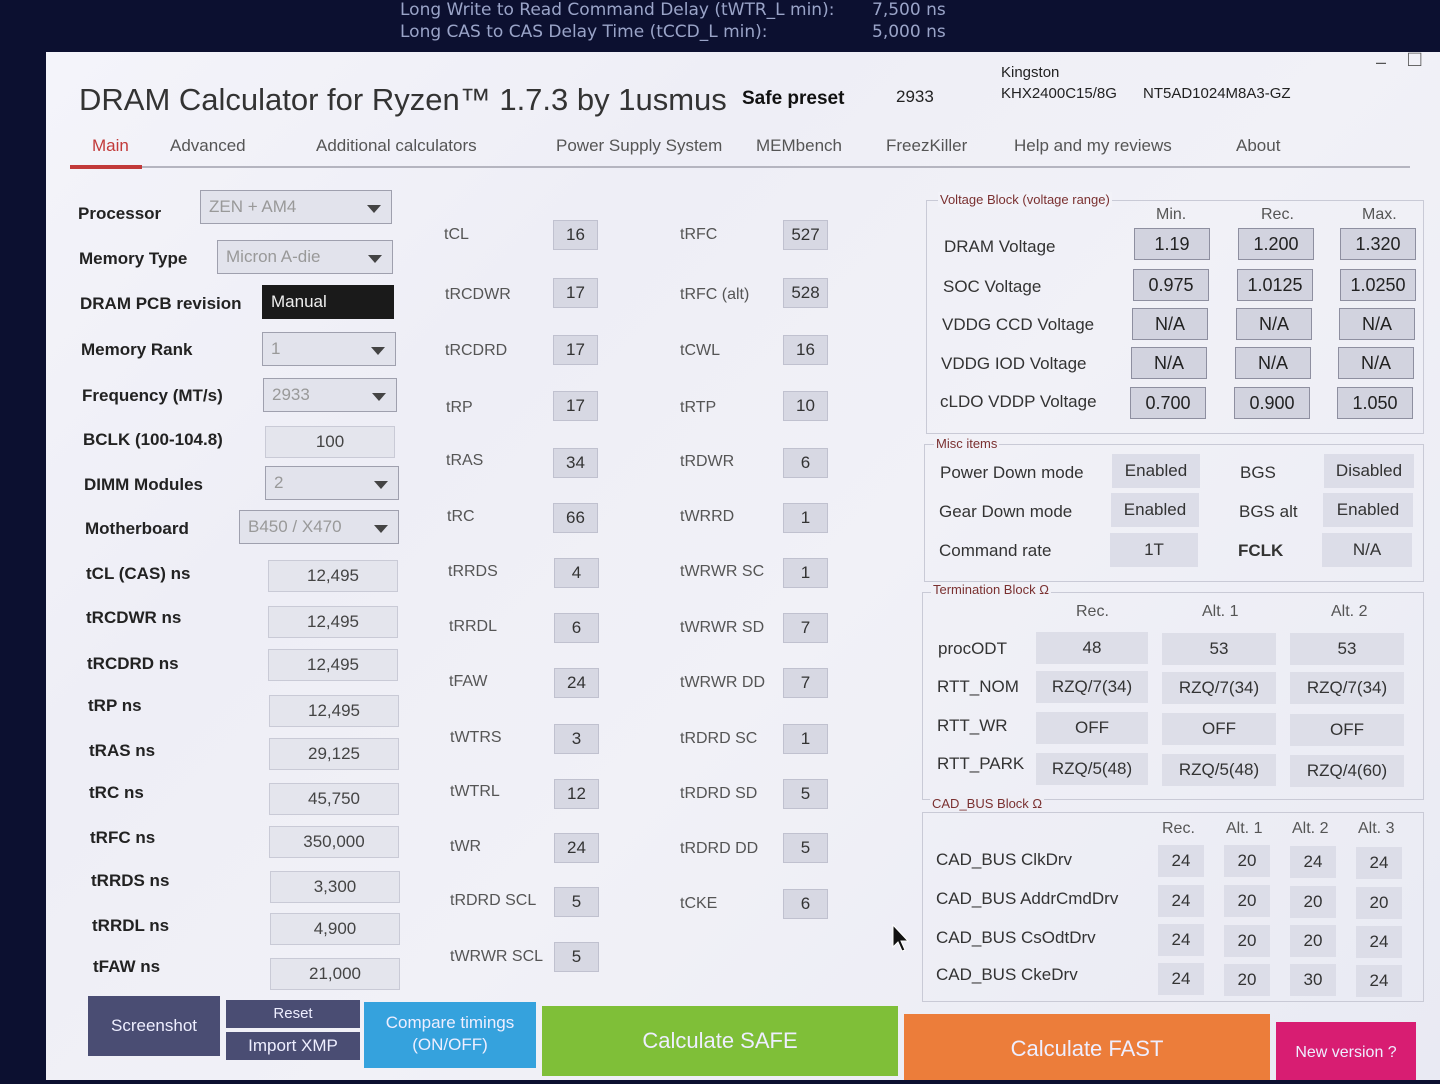 The height and width of the screenshot is (1084, 1440). What do you see at coordinates (328, 302) in the screenshot?
I see `dram-pcb-revision-field: Manual` at bounding box center [328, 302].